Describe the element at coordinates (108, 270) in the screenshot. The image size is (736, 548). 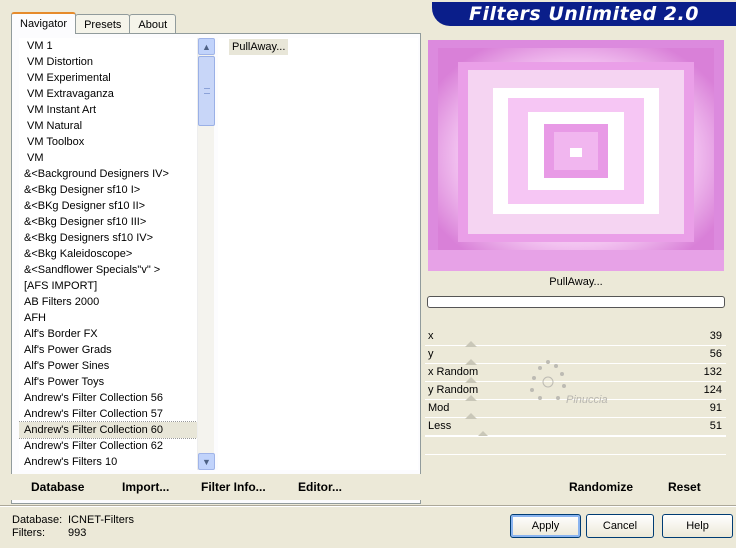
I see `list-item: &<Sandflower Specials"v" >` at that location.